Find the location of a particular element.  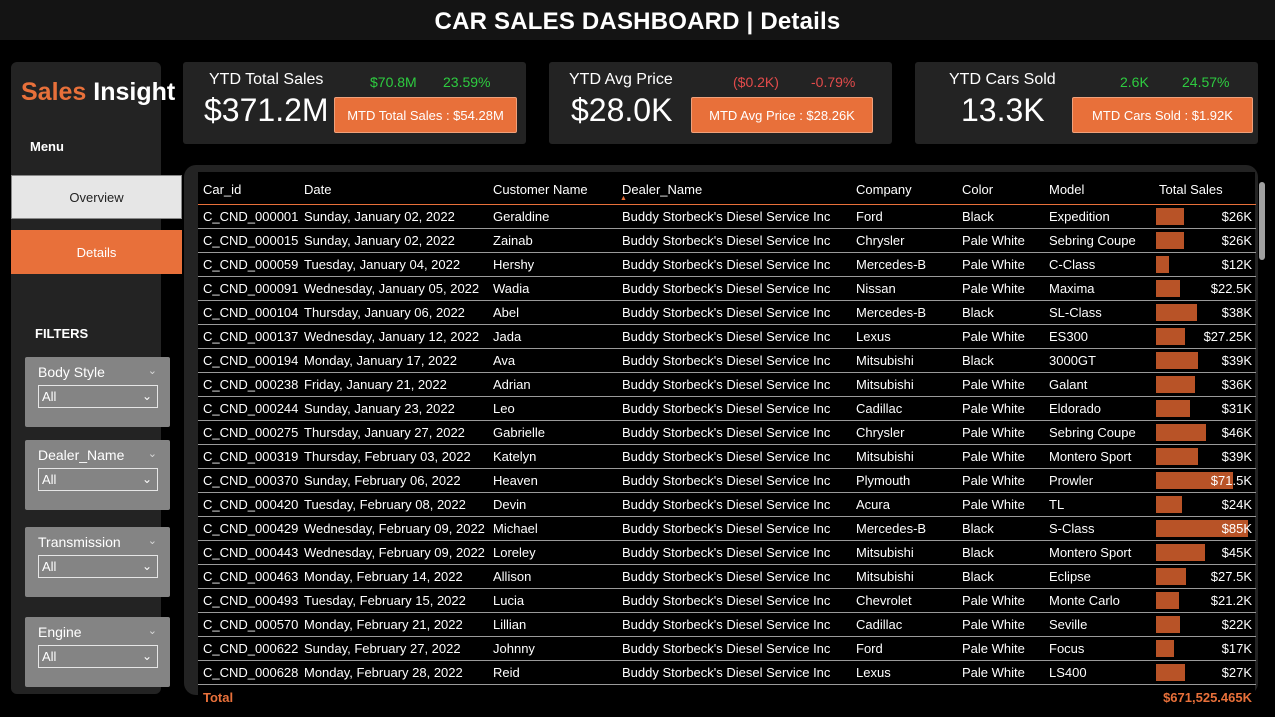

column-header-customer-name: Customer Name is located at coordinates (552, 188).